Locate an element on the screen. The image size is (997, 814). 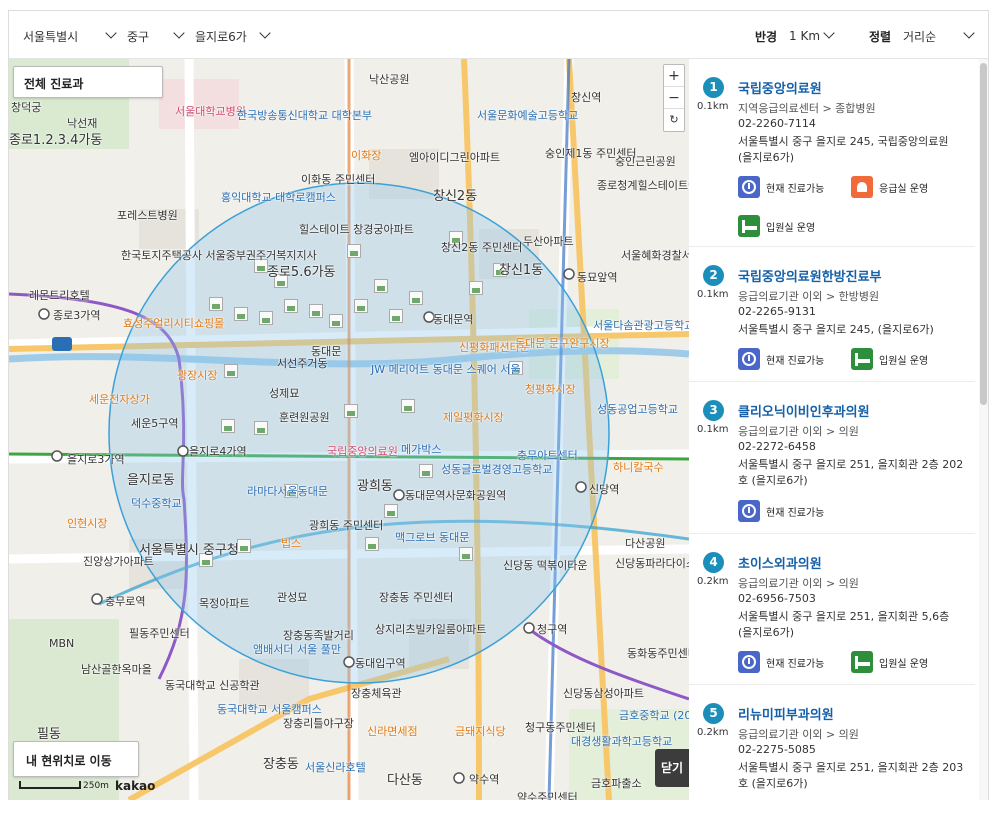
dong-select: 을지로6가 is located at coordinates (231, 36).